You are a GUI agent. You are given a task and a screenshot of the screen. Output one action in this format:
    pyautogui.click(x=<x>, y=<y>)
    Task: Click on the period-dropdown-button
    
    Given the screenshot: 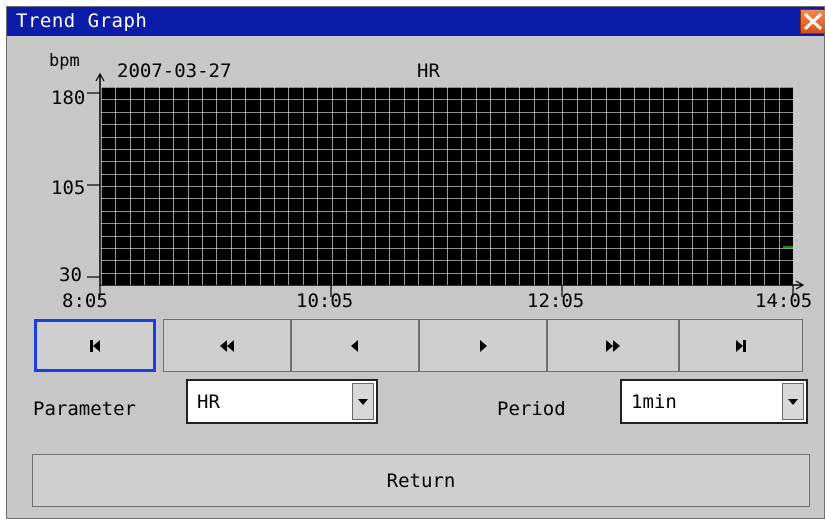 What is the action you would take?
    pyautogui.click(x=793, y=401)
    